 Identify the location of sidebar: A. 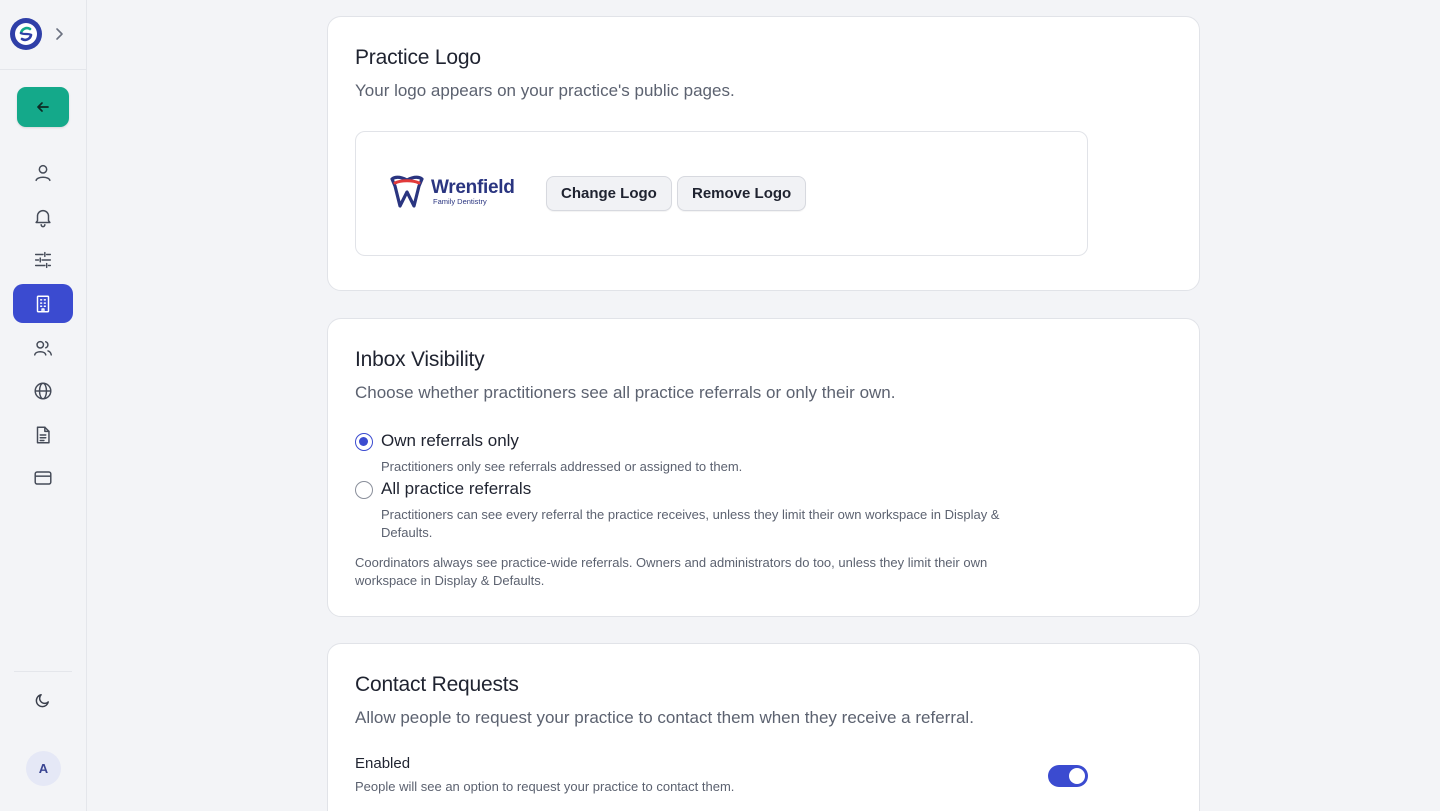
(43, 405).